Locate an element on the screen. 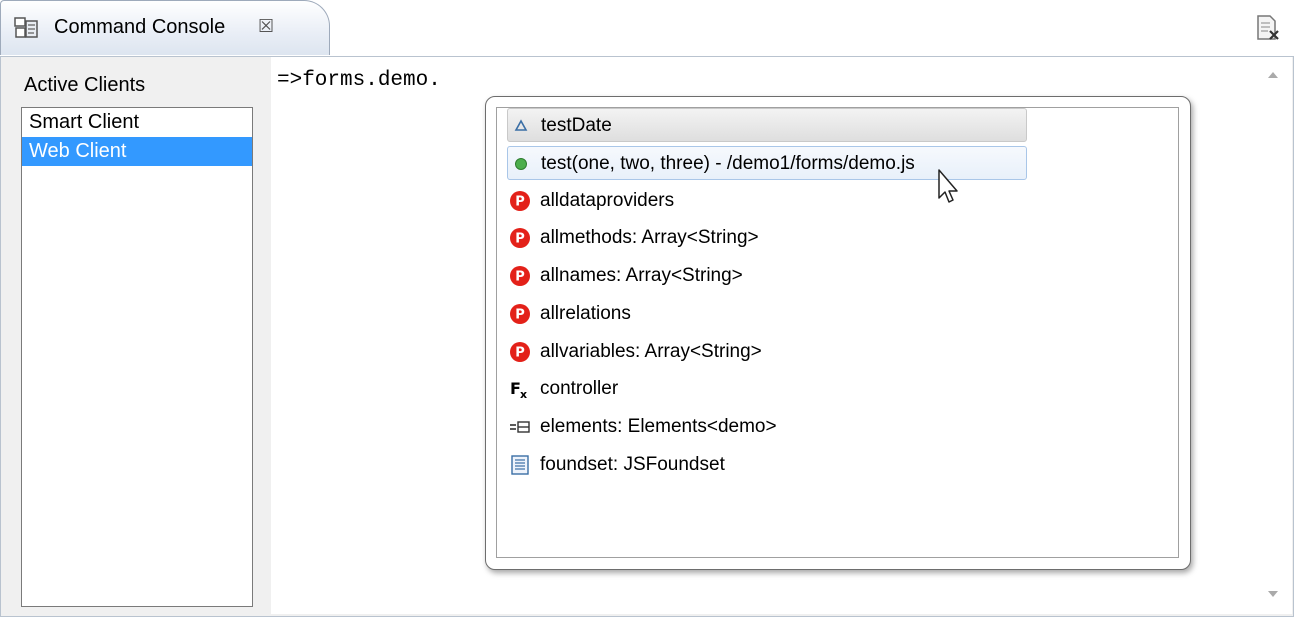  function-fx-icon: F x is located at coordinates (518, 389).